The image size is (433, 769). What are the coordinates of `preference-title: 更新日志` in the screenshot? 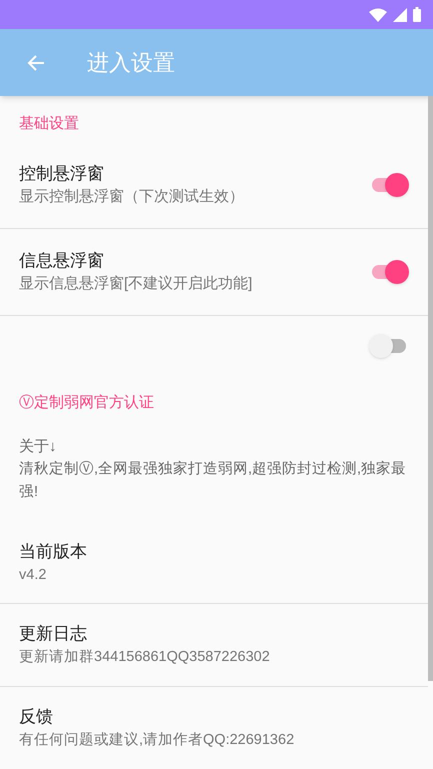 It's located at (53, 634).